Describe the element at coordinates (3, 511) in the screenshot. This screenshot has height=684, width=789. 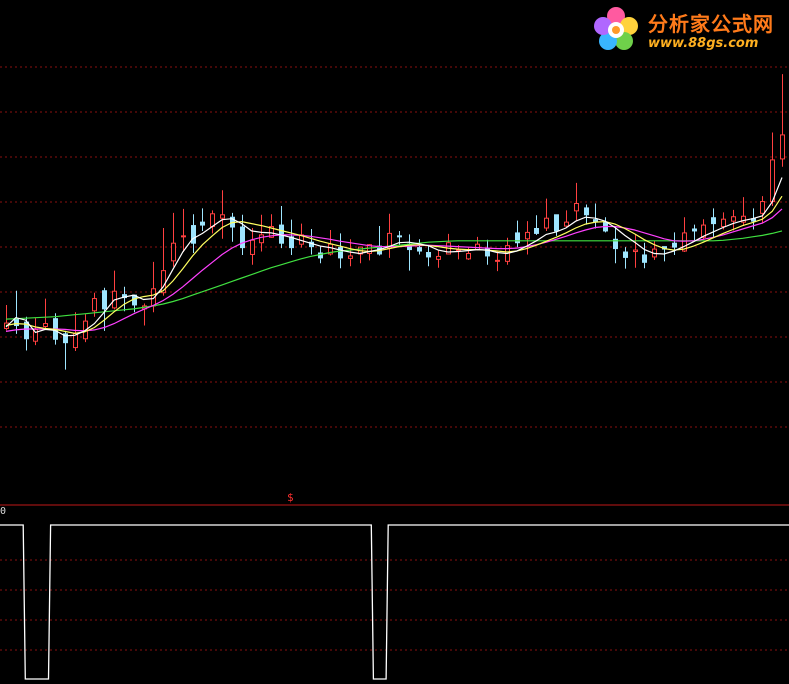
I see `indicator-axis-label: 0` at that location.